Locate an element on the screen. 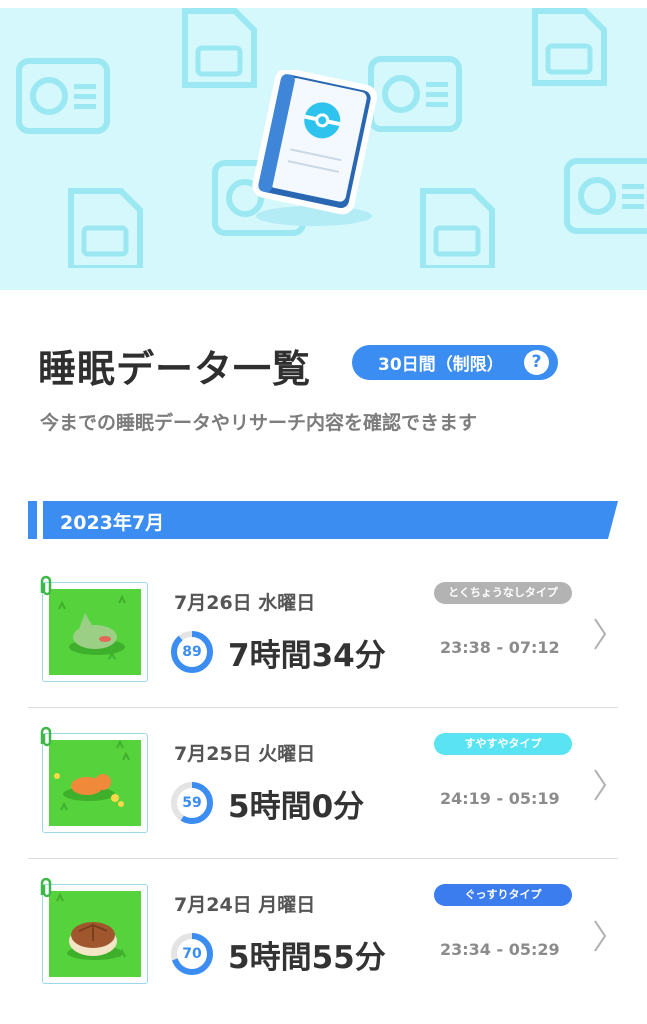  sleep-score: 89 is located at coordinates (192, 652).